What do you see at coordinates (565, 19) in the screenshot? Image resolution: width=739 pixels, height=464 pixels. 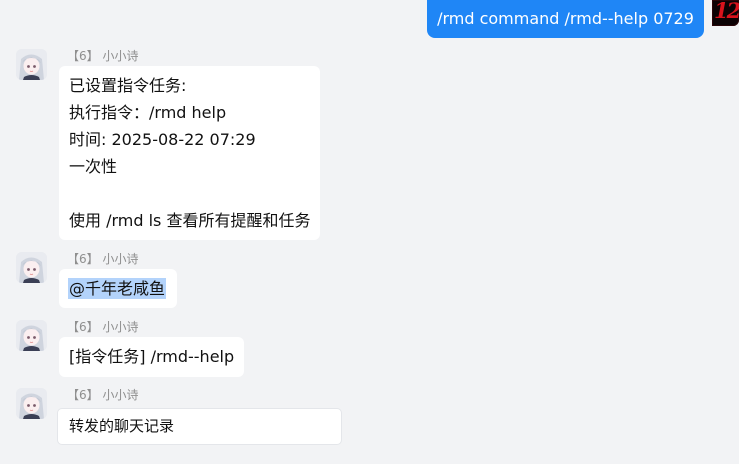 I see `outgoing-message-bubble: /rmd command /rmd--help 0729` at bounding box center [565, 19].